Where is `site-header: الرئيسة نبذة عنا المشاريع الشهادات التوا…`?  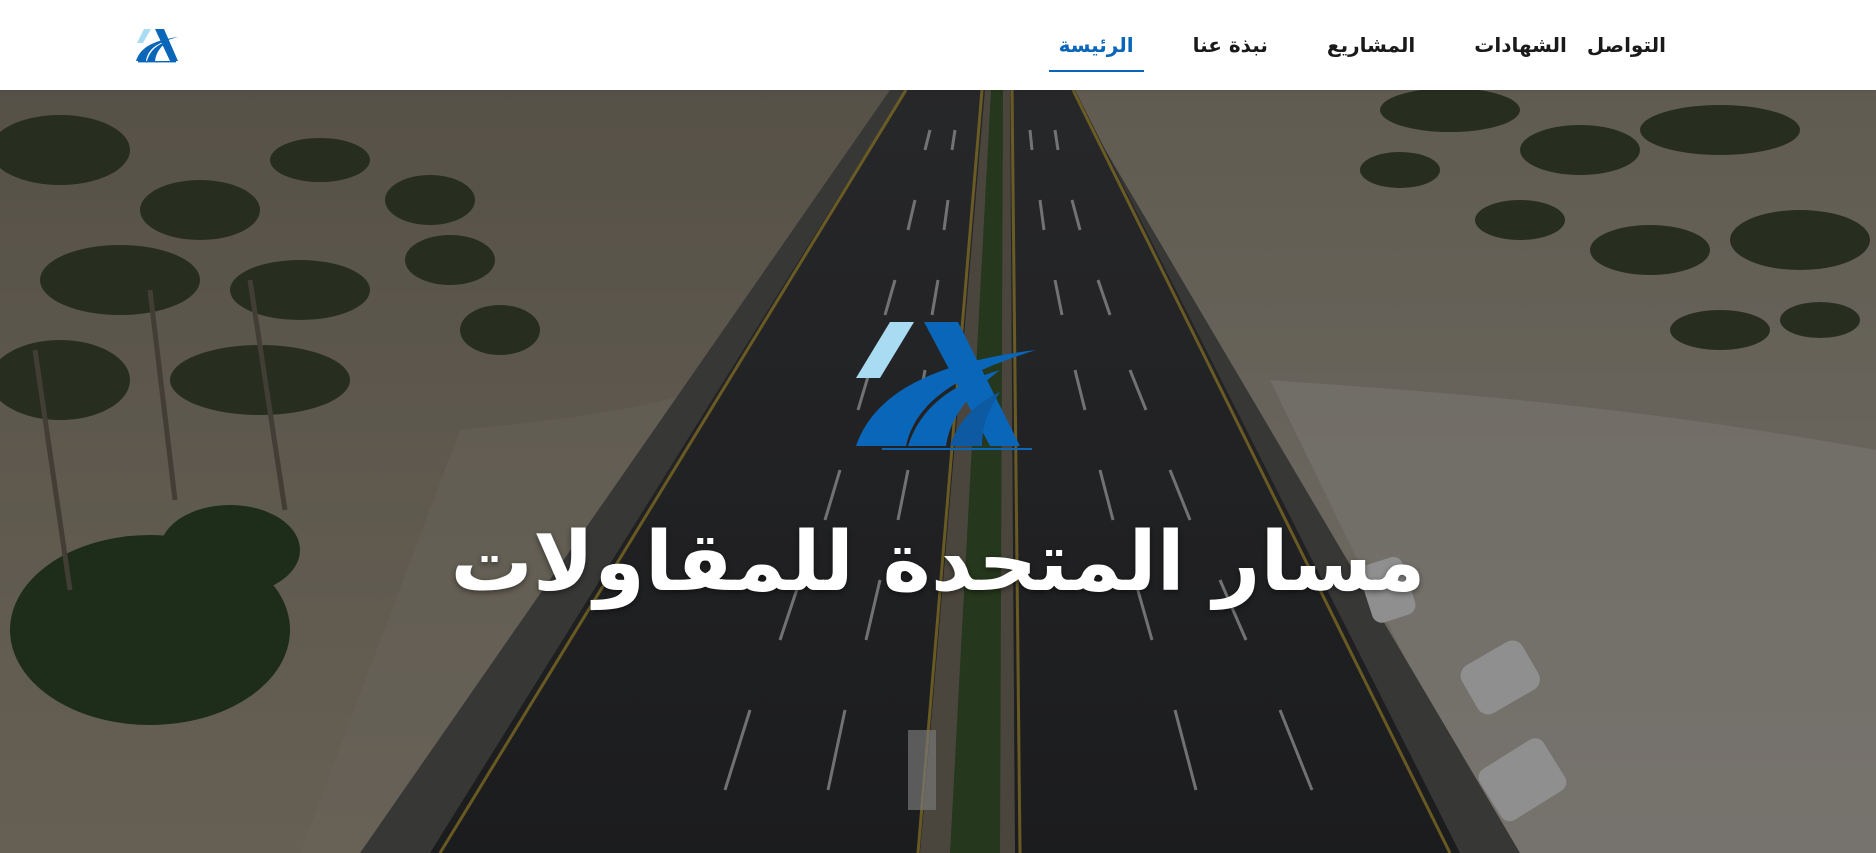
site-header: الرئيسة نبذة عنا المشاريع الشهادات التوا… is located at coordinates (938, 45).